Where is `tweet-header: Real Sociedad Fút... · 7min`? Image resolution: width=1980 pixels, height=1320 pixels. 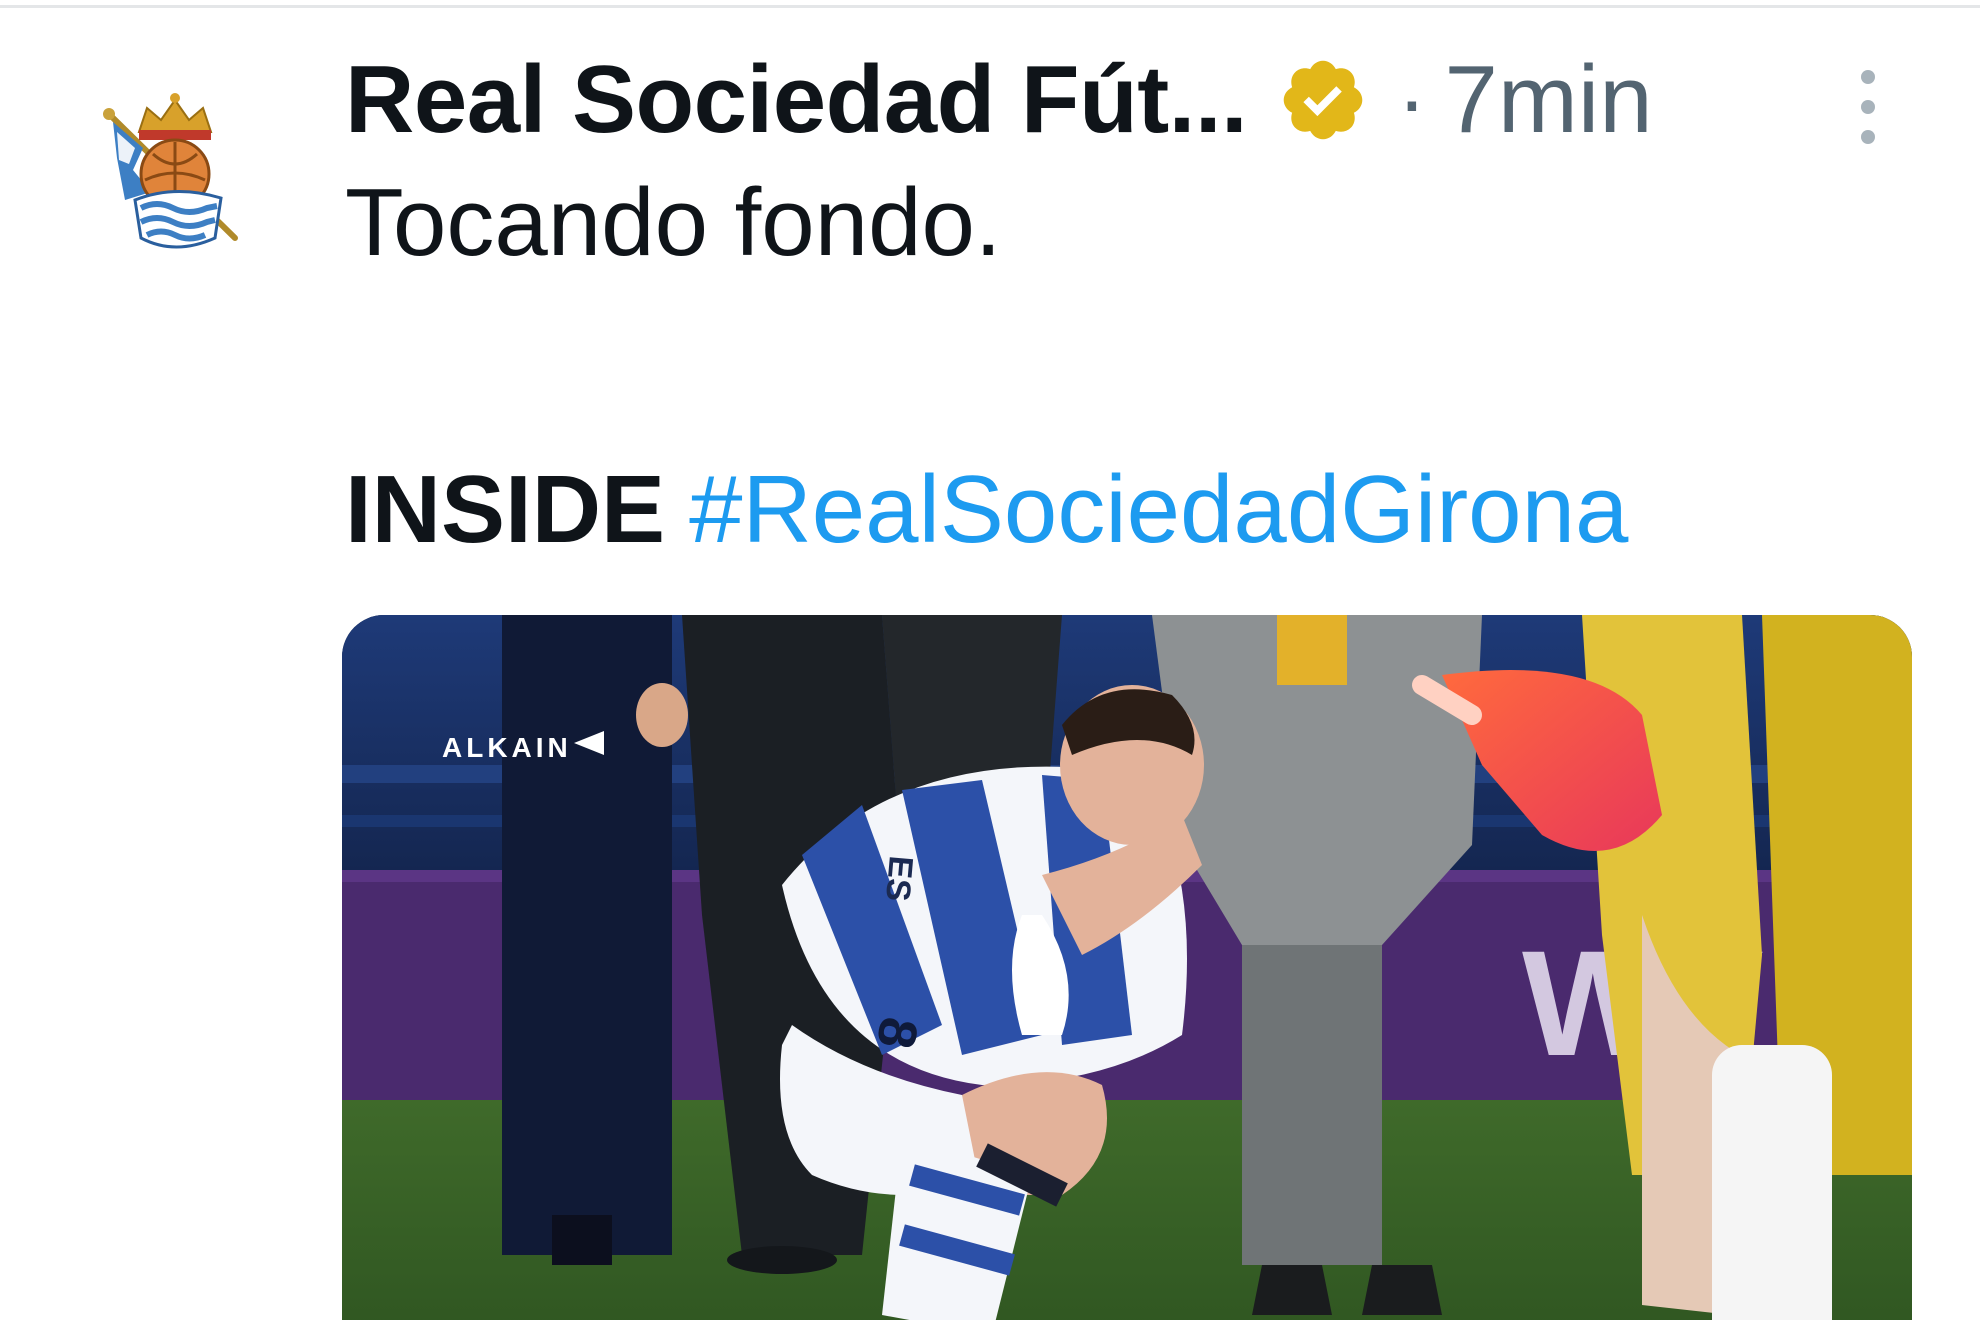 tweet-header: Real Sociedad Fút... · 7min is located at coordinates (1125, 100).